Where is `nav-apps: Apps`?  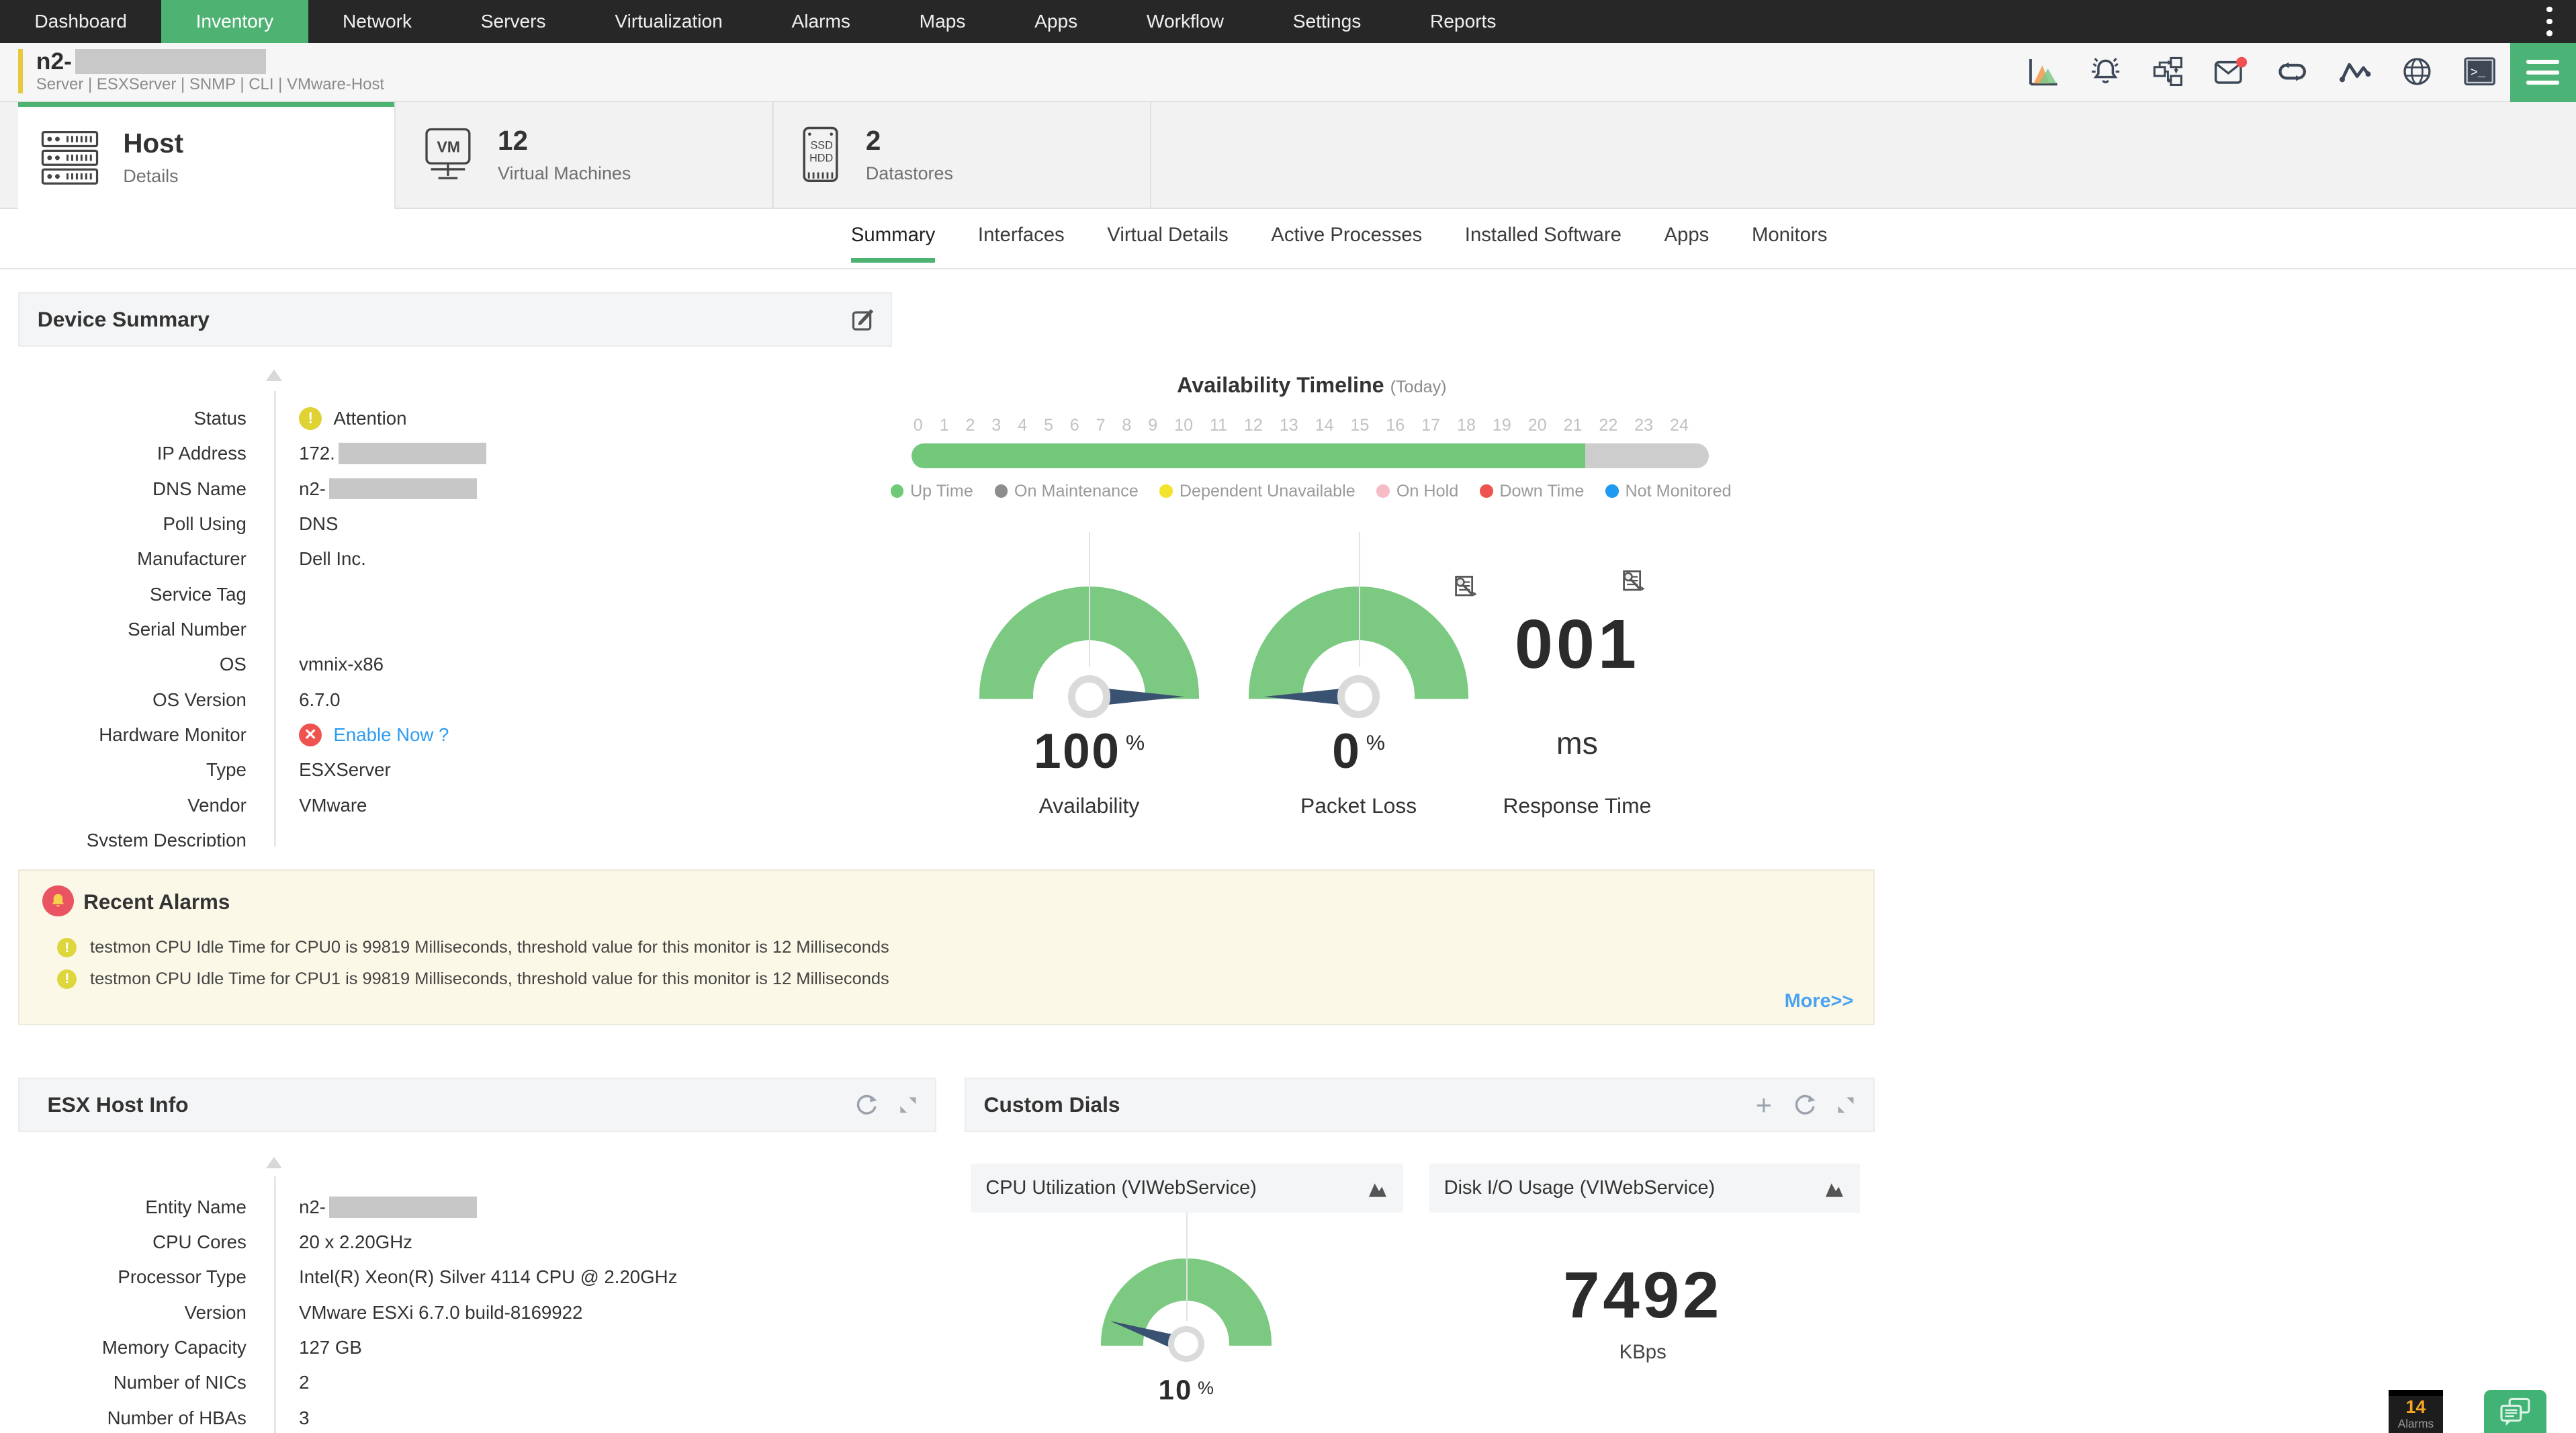 nav-apps: Apps is located at coordinates (1056, 21).